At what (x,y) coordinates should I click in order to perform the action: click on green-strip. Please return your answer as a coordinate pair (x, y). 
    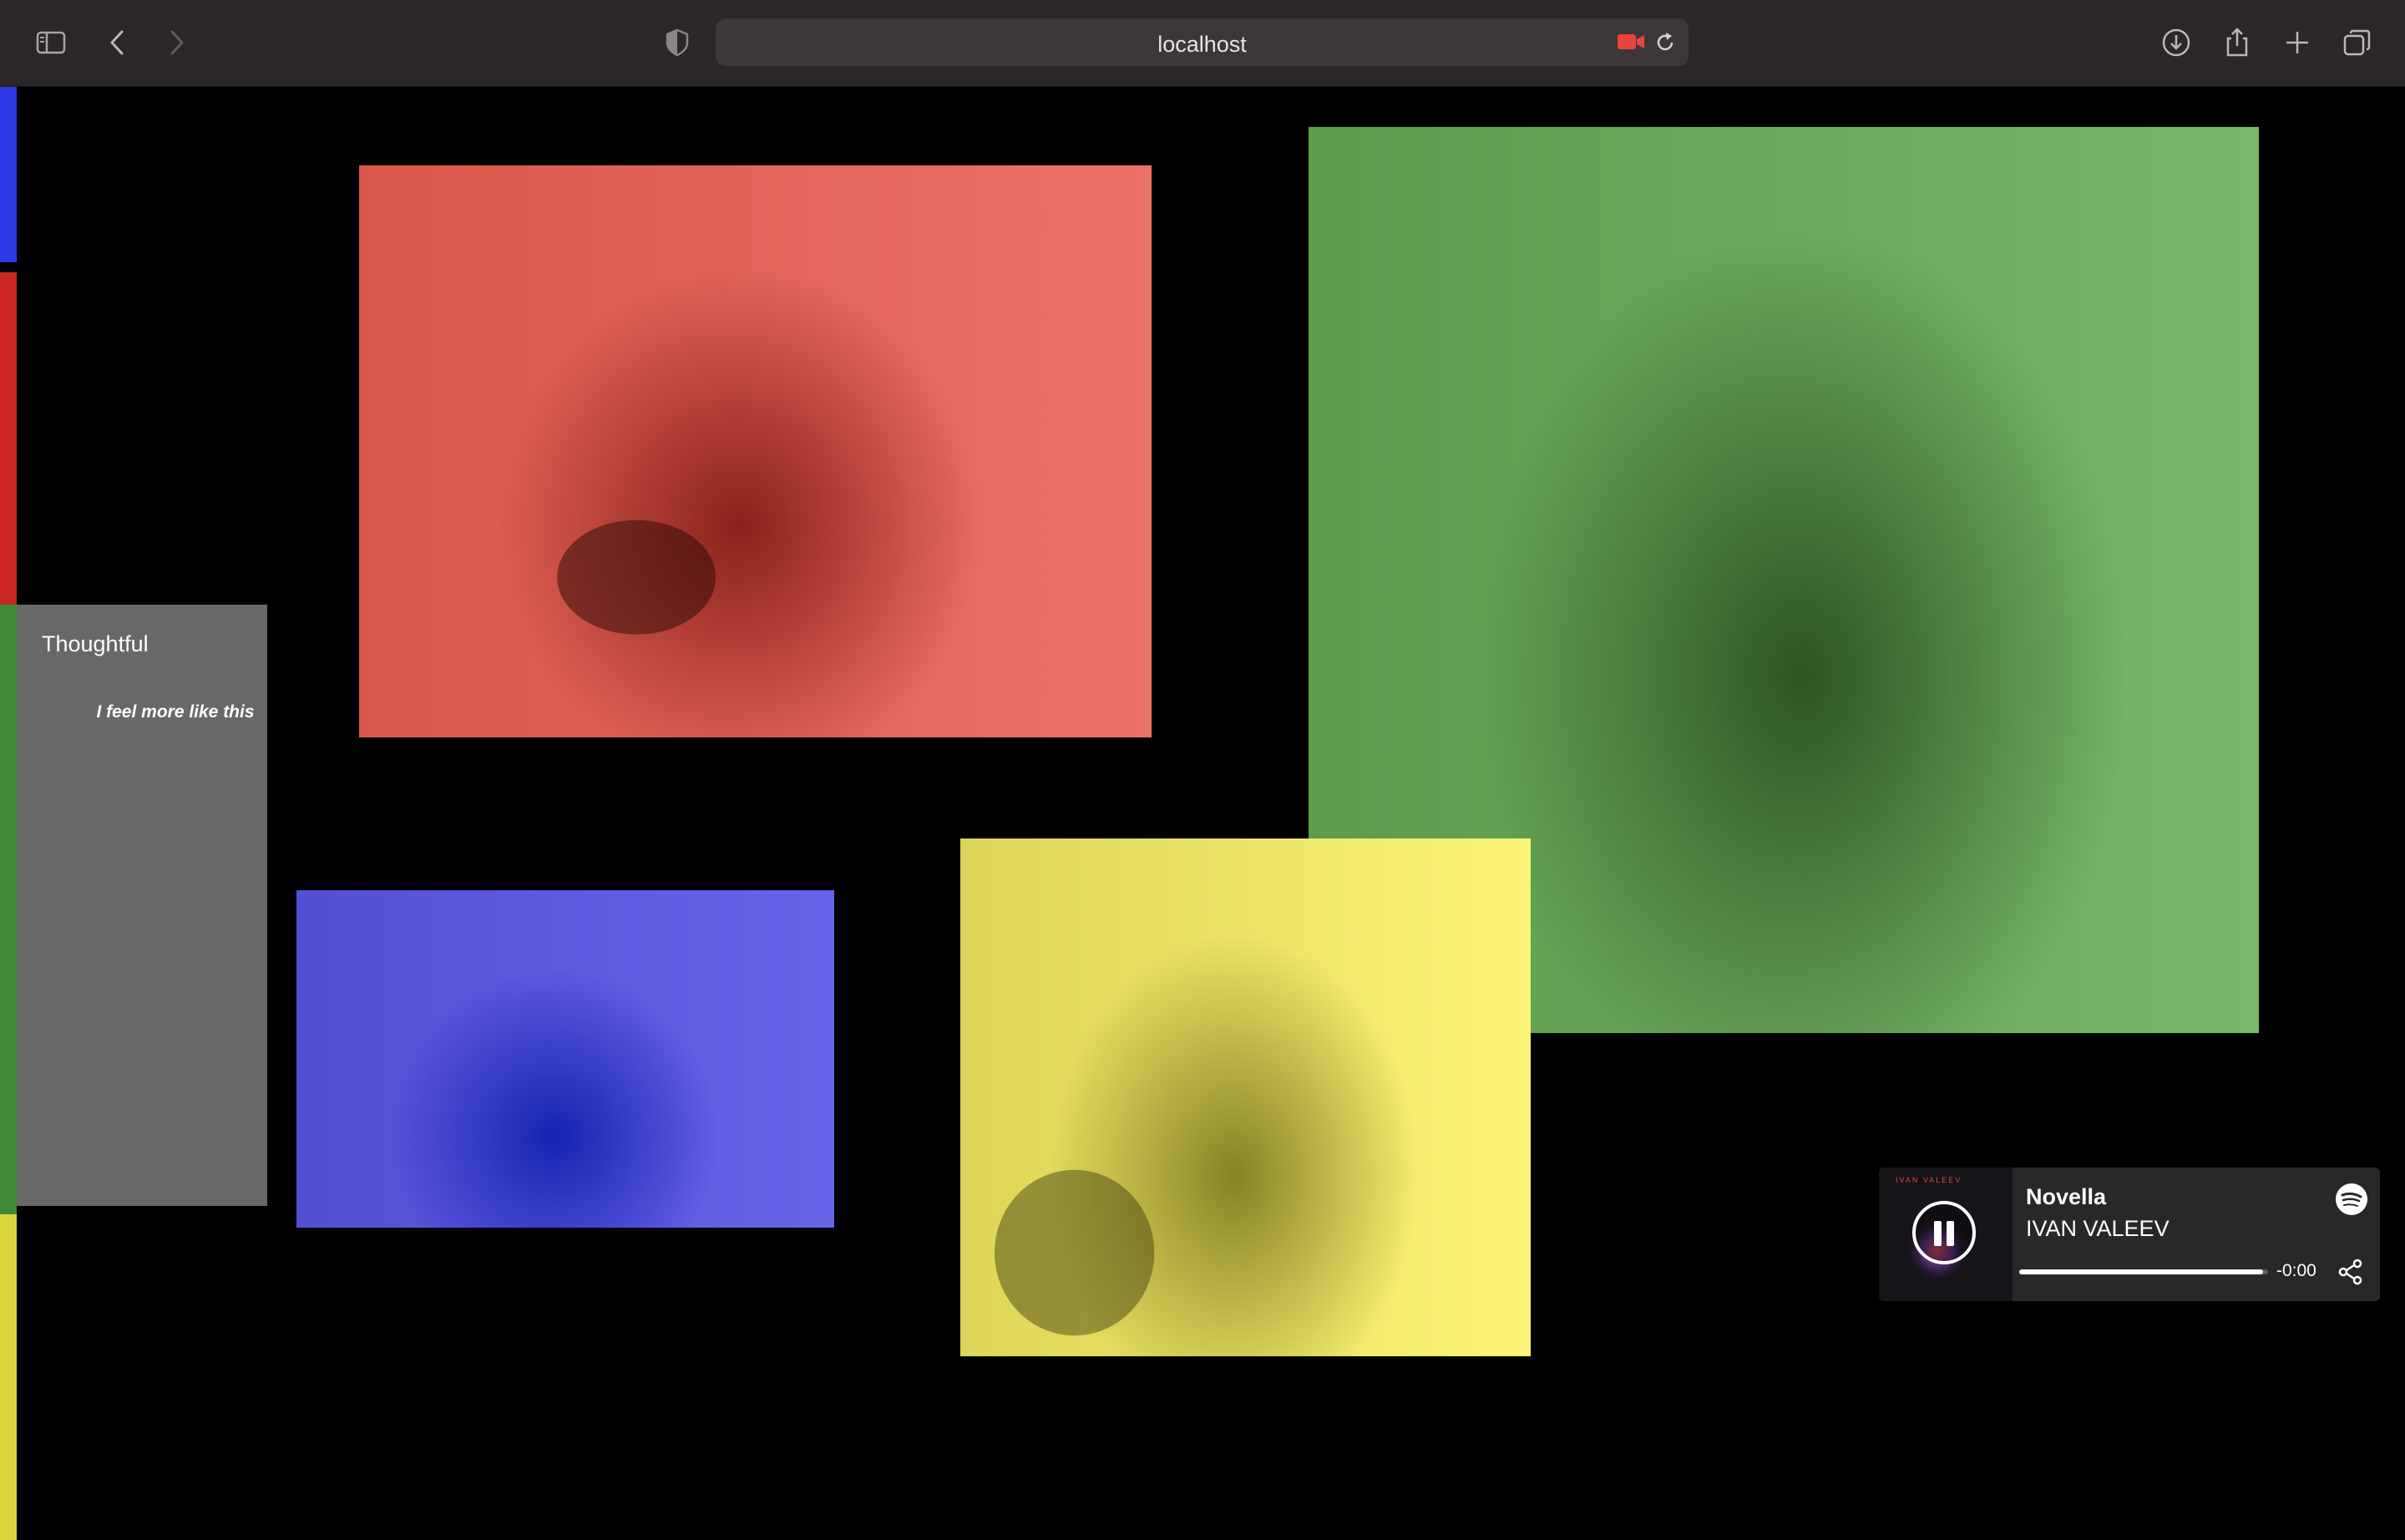
    Looking at the image, I should click on (8, 947).